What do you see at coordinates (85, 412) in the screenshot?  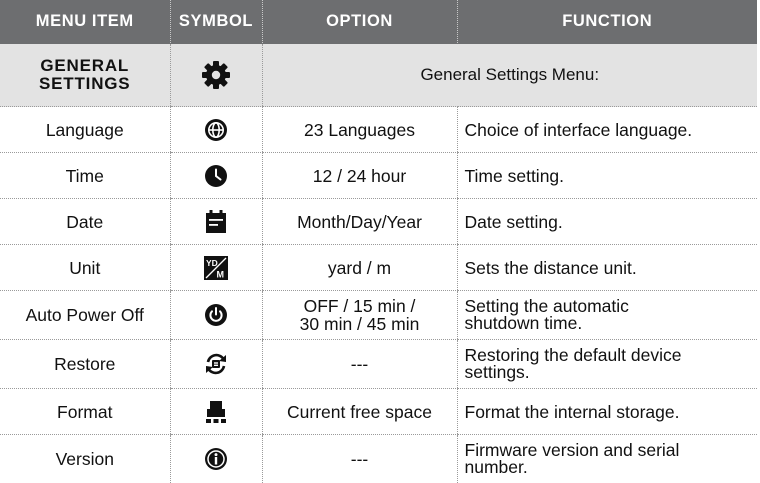 I see `menu-item-name: Format` at bounding box center [85, 412].